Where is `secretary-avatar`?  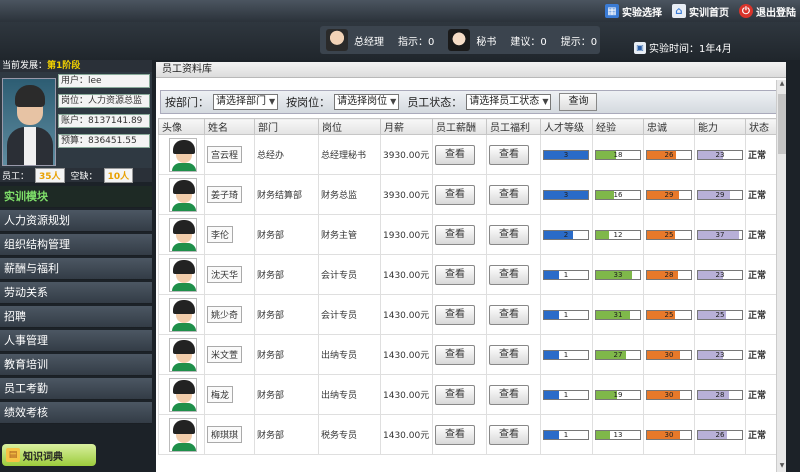 secretary-avatar is located at coordinates (459, 40).